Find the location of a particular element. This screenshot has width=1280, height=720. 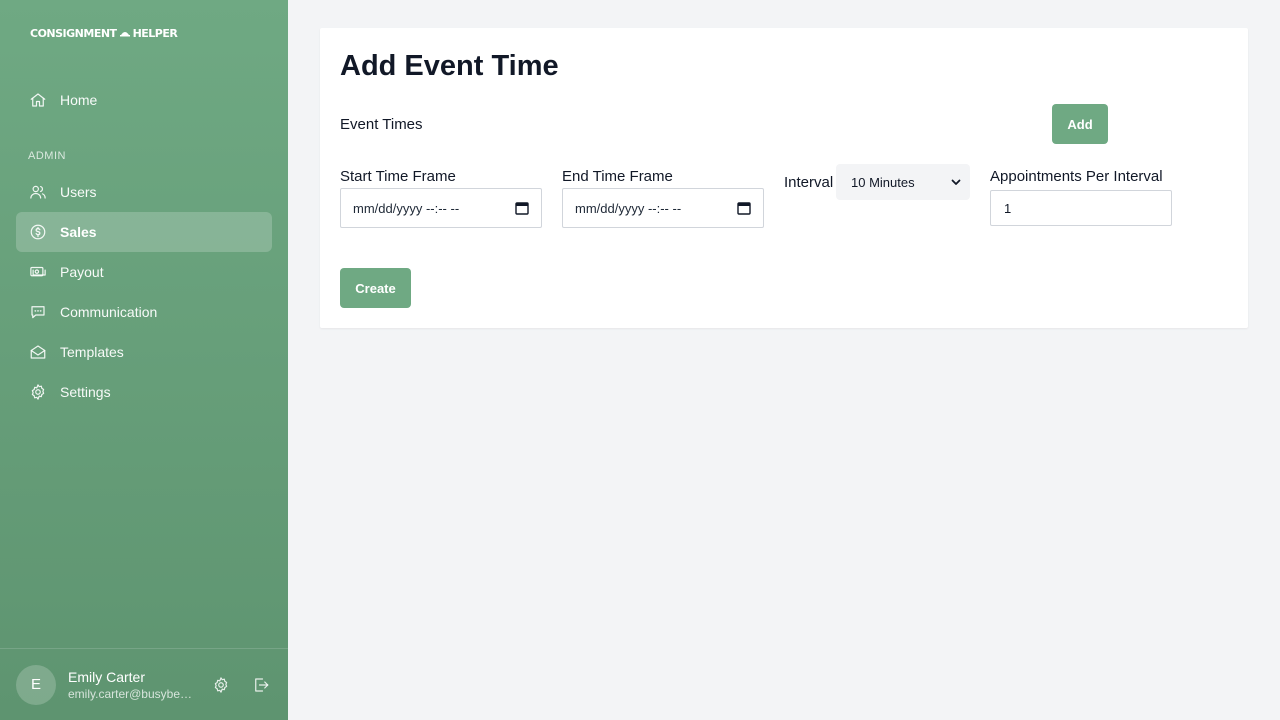

sidebar-item-templates: Templates is located at coordinates (144, 352).